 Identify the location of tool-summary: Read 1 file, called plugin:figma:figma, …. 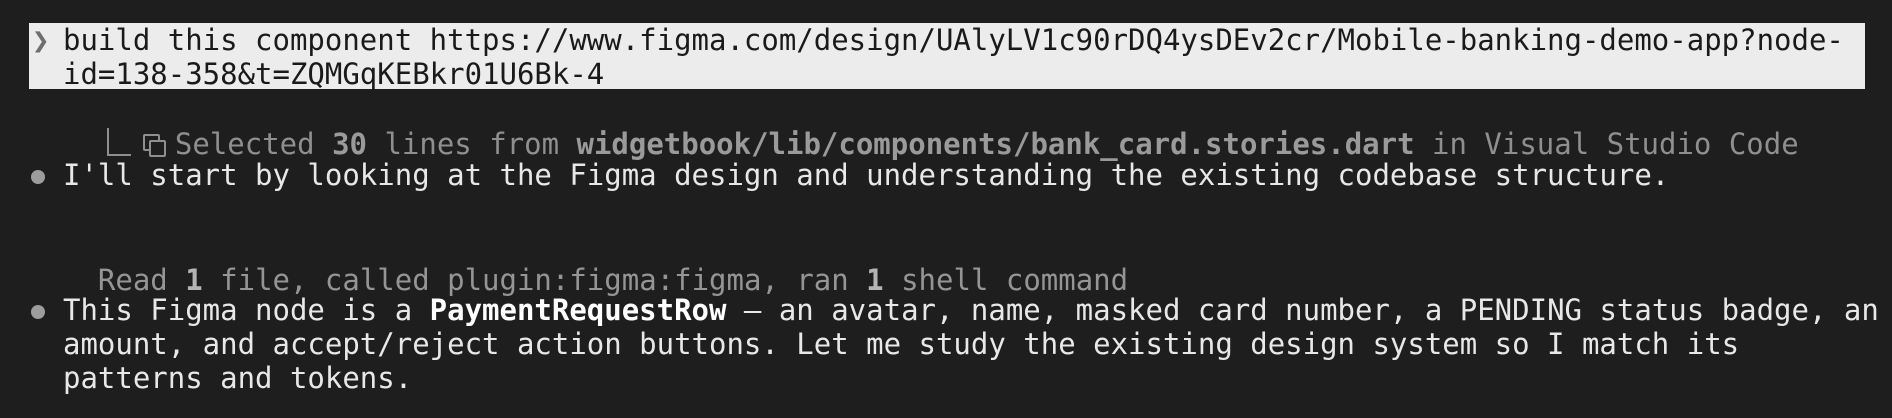
(595, 262).